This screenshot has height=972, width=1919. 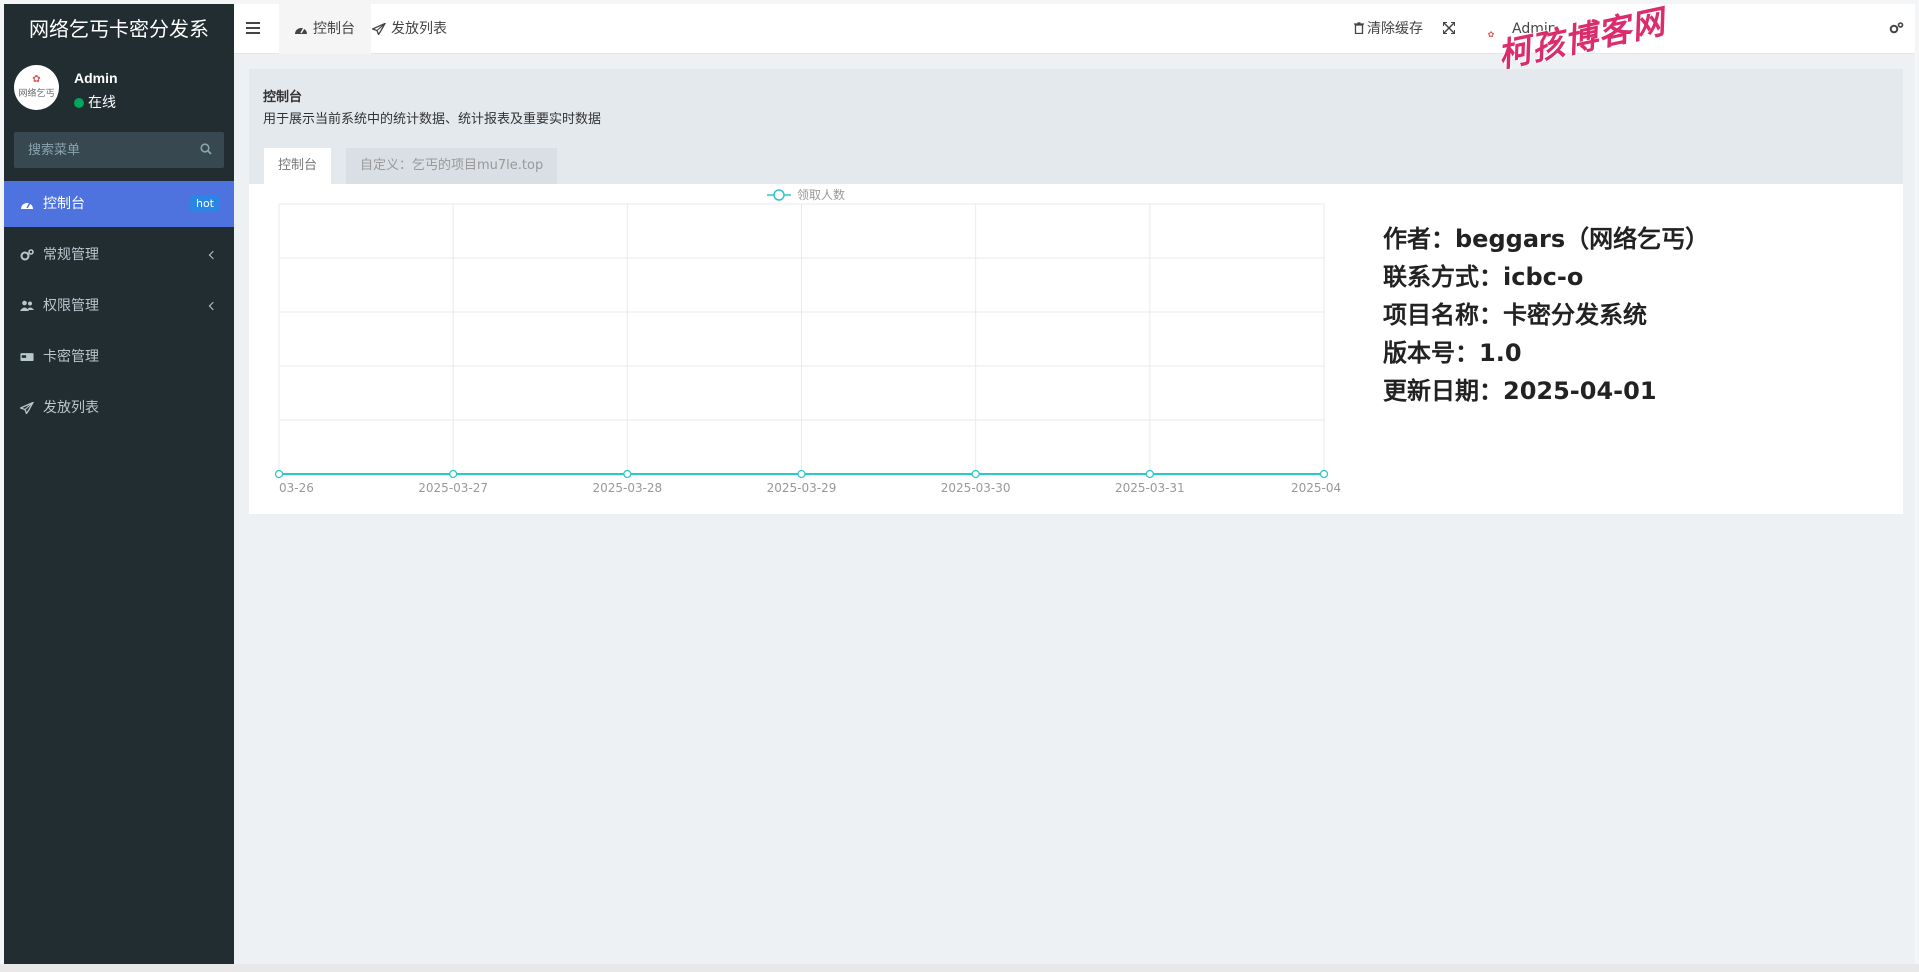 I want to click on tab-label: 发放列表, so click(x=419, y=29).